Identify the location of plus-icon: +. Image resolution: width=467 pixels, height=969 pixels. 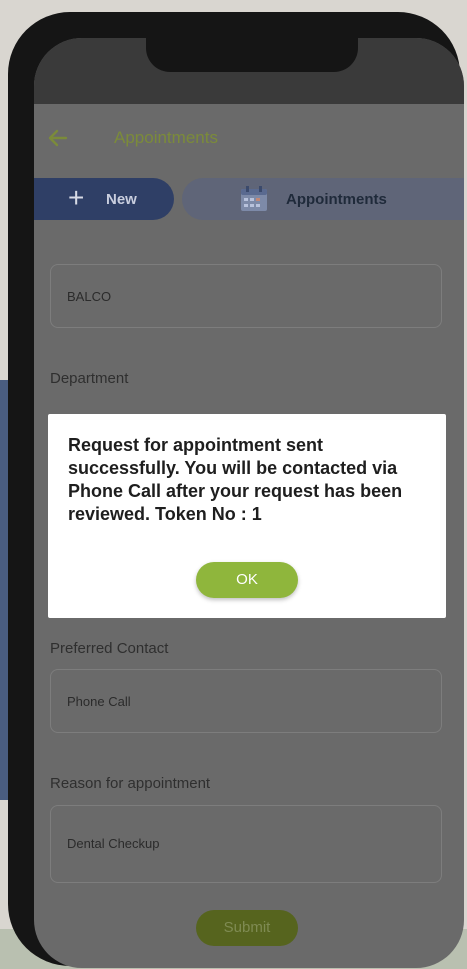
(76, 197).